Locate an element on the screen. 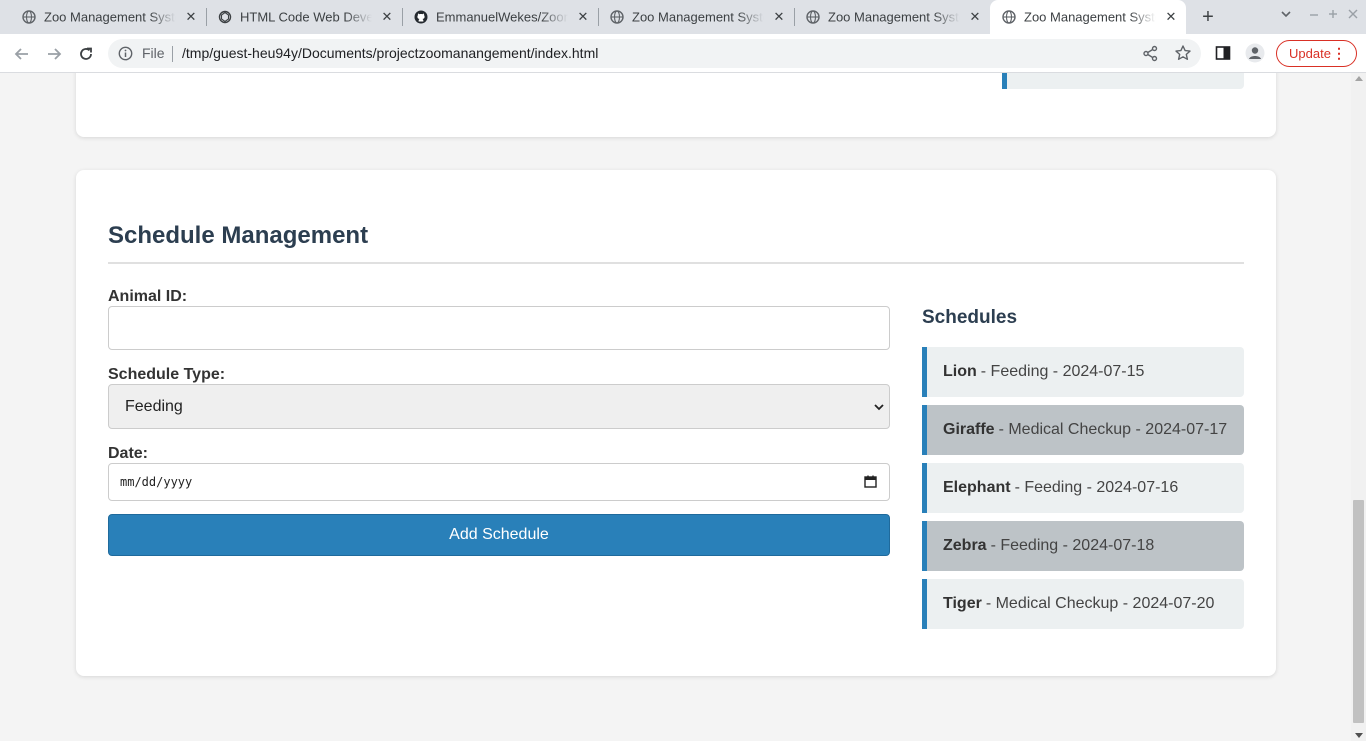  date-label: Date: is located at coordinates (128, 453).